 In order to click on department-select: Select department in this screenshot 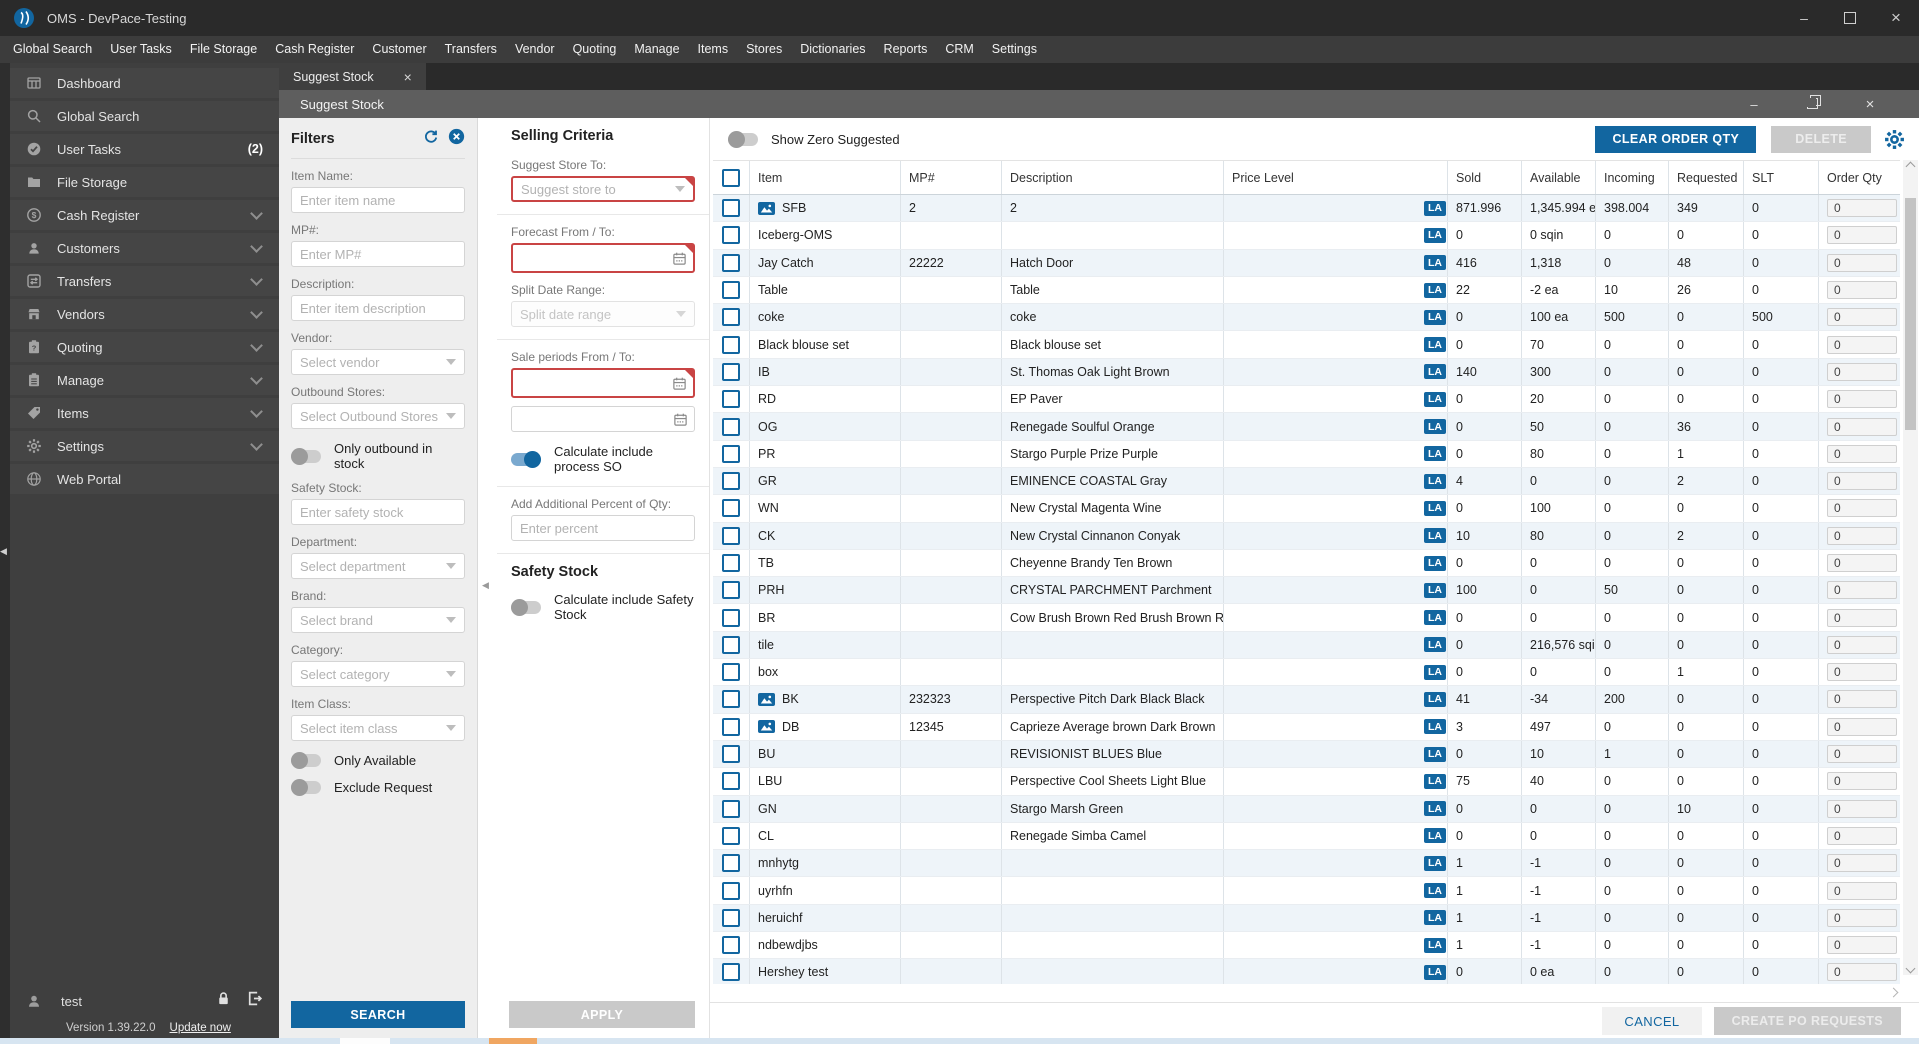, I will do `click(378, 566)`.